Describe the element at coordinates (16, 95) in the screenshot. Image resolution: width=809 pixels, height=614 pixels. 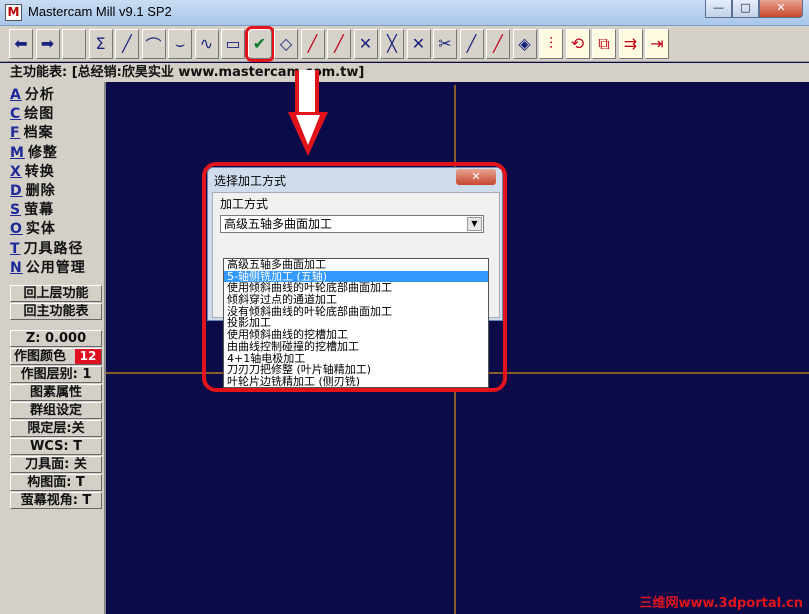
I see `menu-hotkey: A` at that location.